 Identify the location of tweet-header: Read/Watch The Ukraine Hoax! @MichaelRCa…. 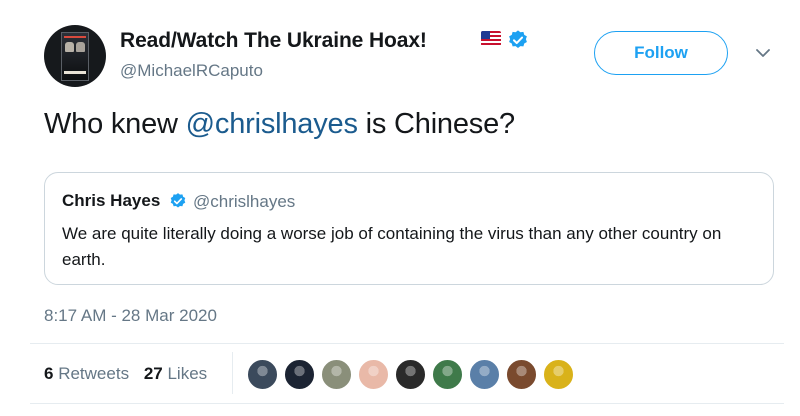
(414, 56).